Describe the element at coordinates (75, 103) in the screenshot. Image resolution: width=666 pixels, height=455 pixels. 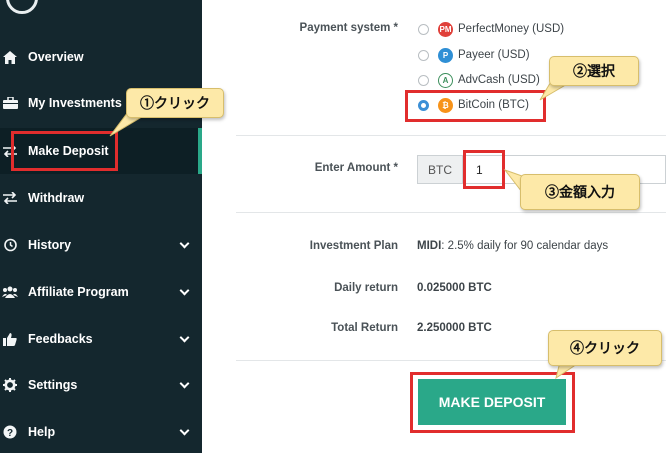
I see `sidebar-item-label: My Investments` at that location.